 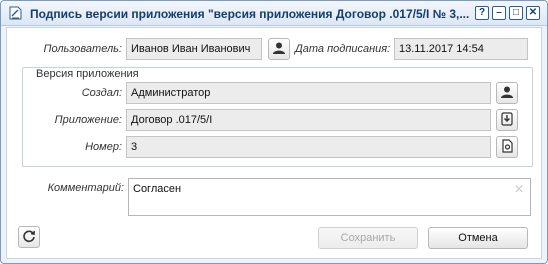 What do you see at coordinates (88, 120) in the screenshot?
I see `attachment-label: Приложение:` at bounding box center [88, 120].